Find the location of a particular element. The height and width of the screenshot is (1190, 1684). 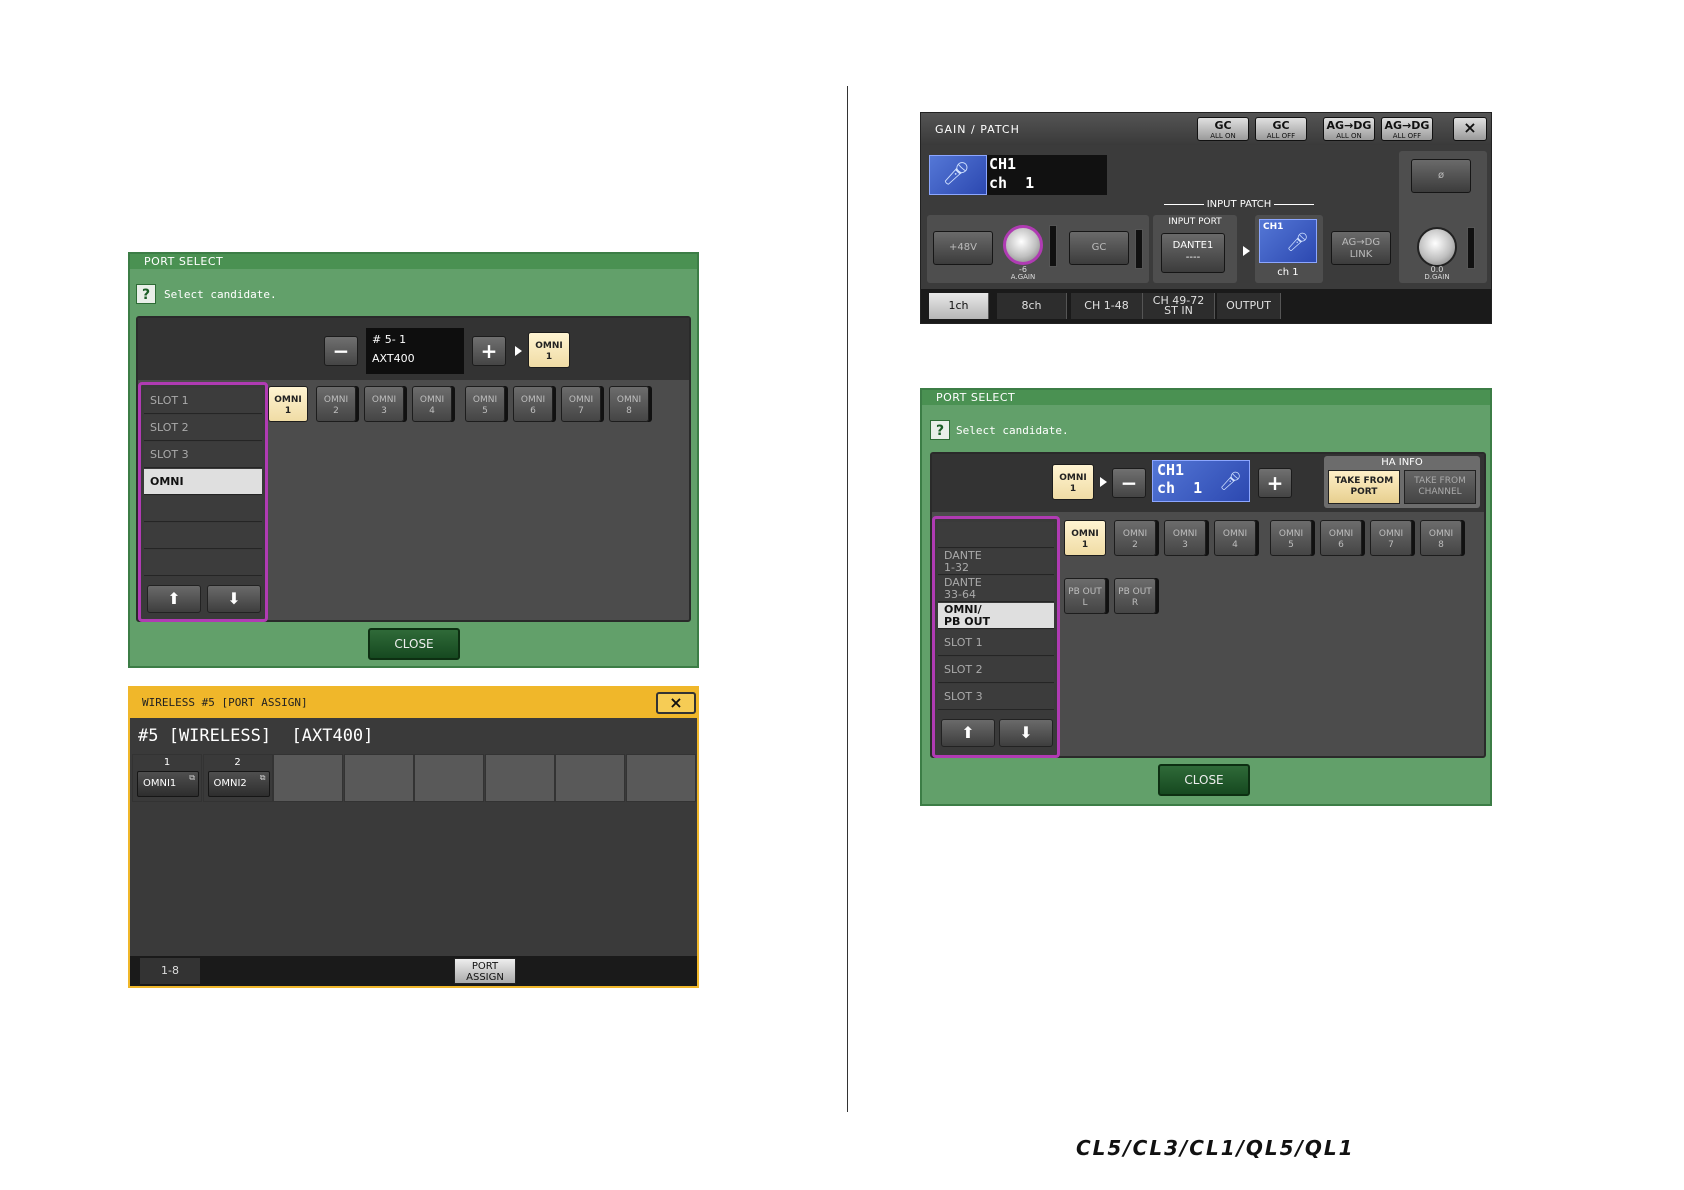

category-item: OMNI is located at coordinates (203, 482).